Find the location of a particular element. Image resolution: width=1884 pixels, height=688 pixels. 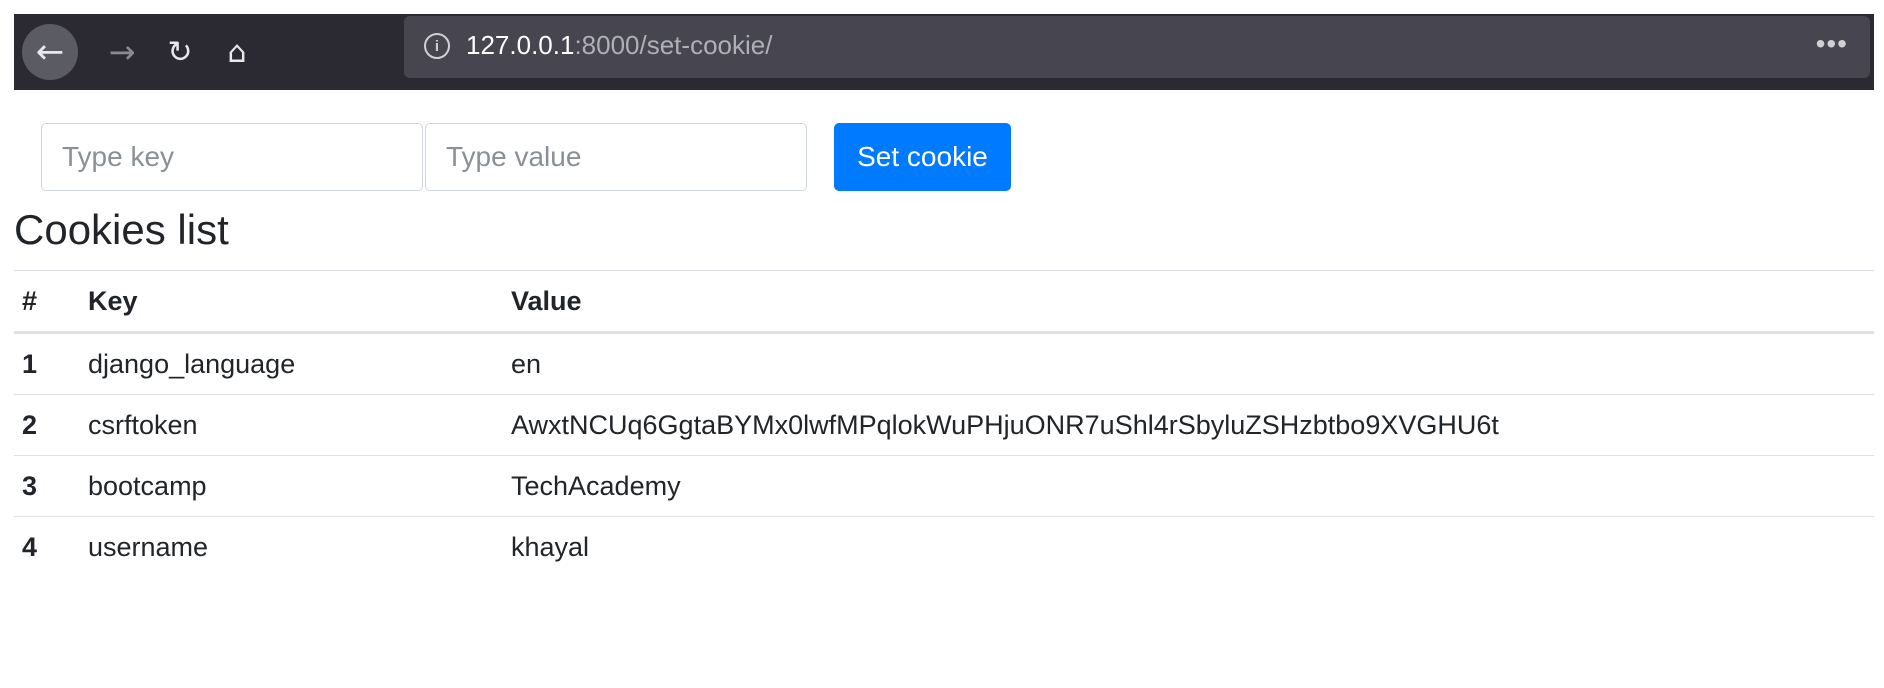

table-header-row: # Key Value is located at coordinates (944, 302).